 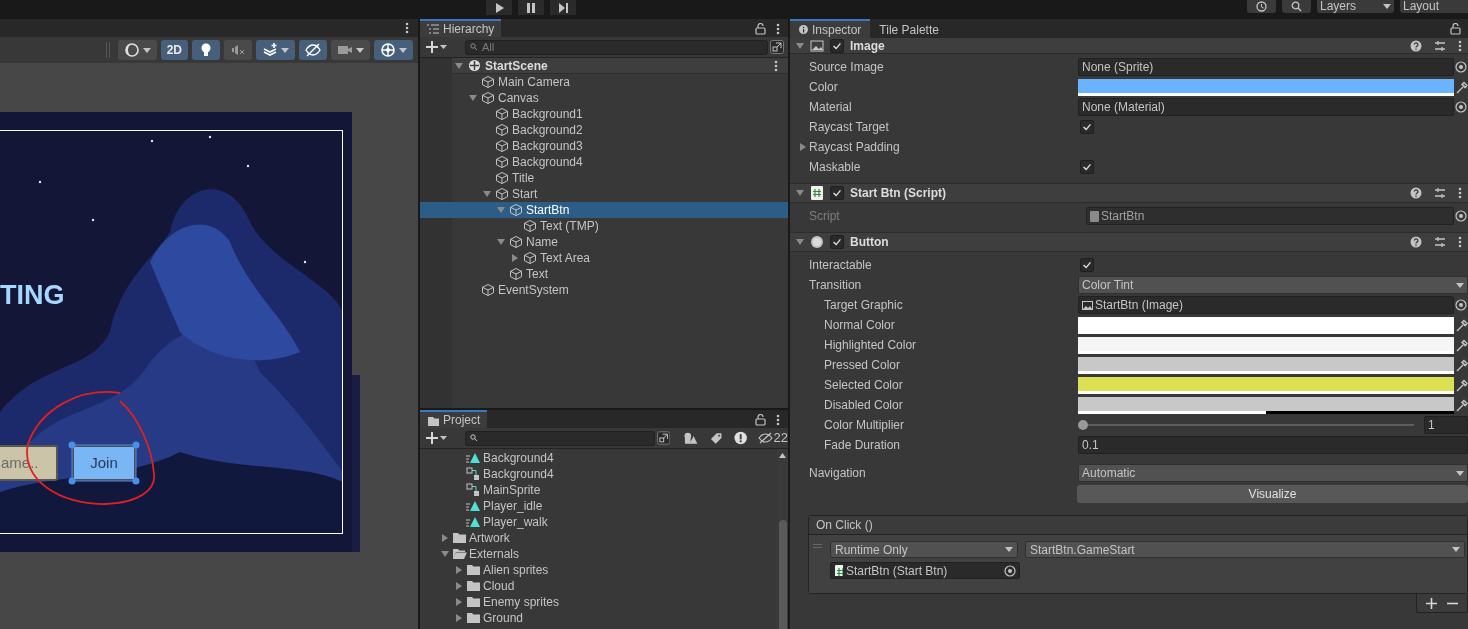 What do you see at coordinates (604, 82) in the screenshot?
I see `hierarchy-item: Main Camera` at bounding box center [604, 82].